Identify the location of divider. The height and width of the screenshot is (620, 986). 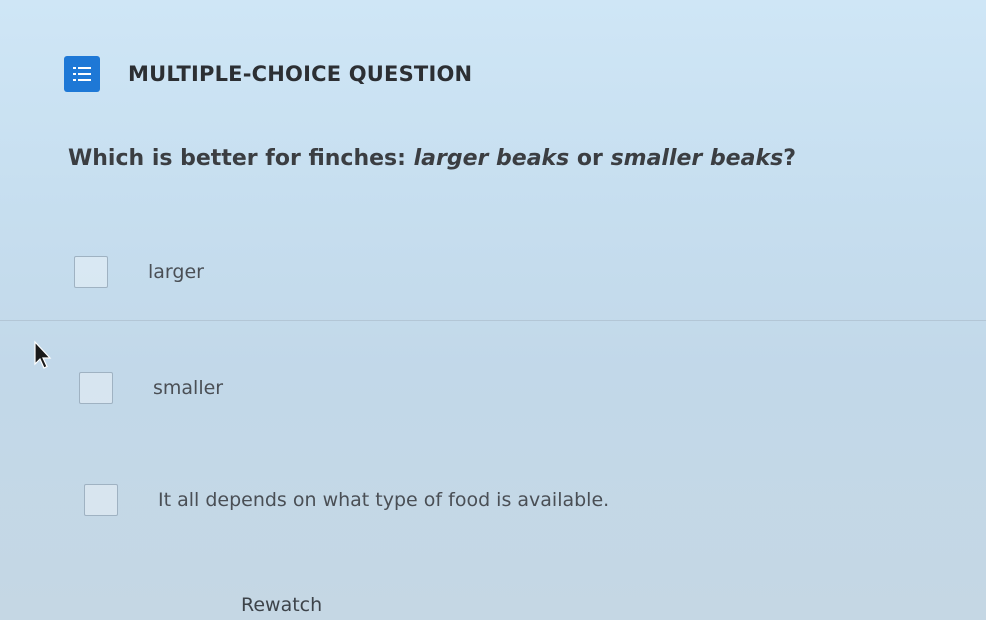
(493, 320).